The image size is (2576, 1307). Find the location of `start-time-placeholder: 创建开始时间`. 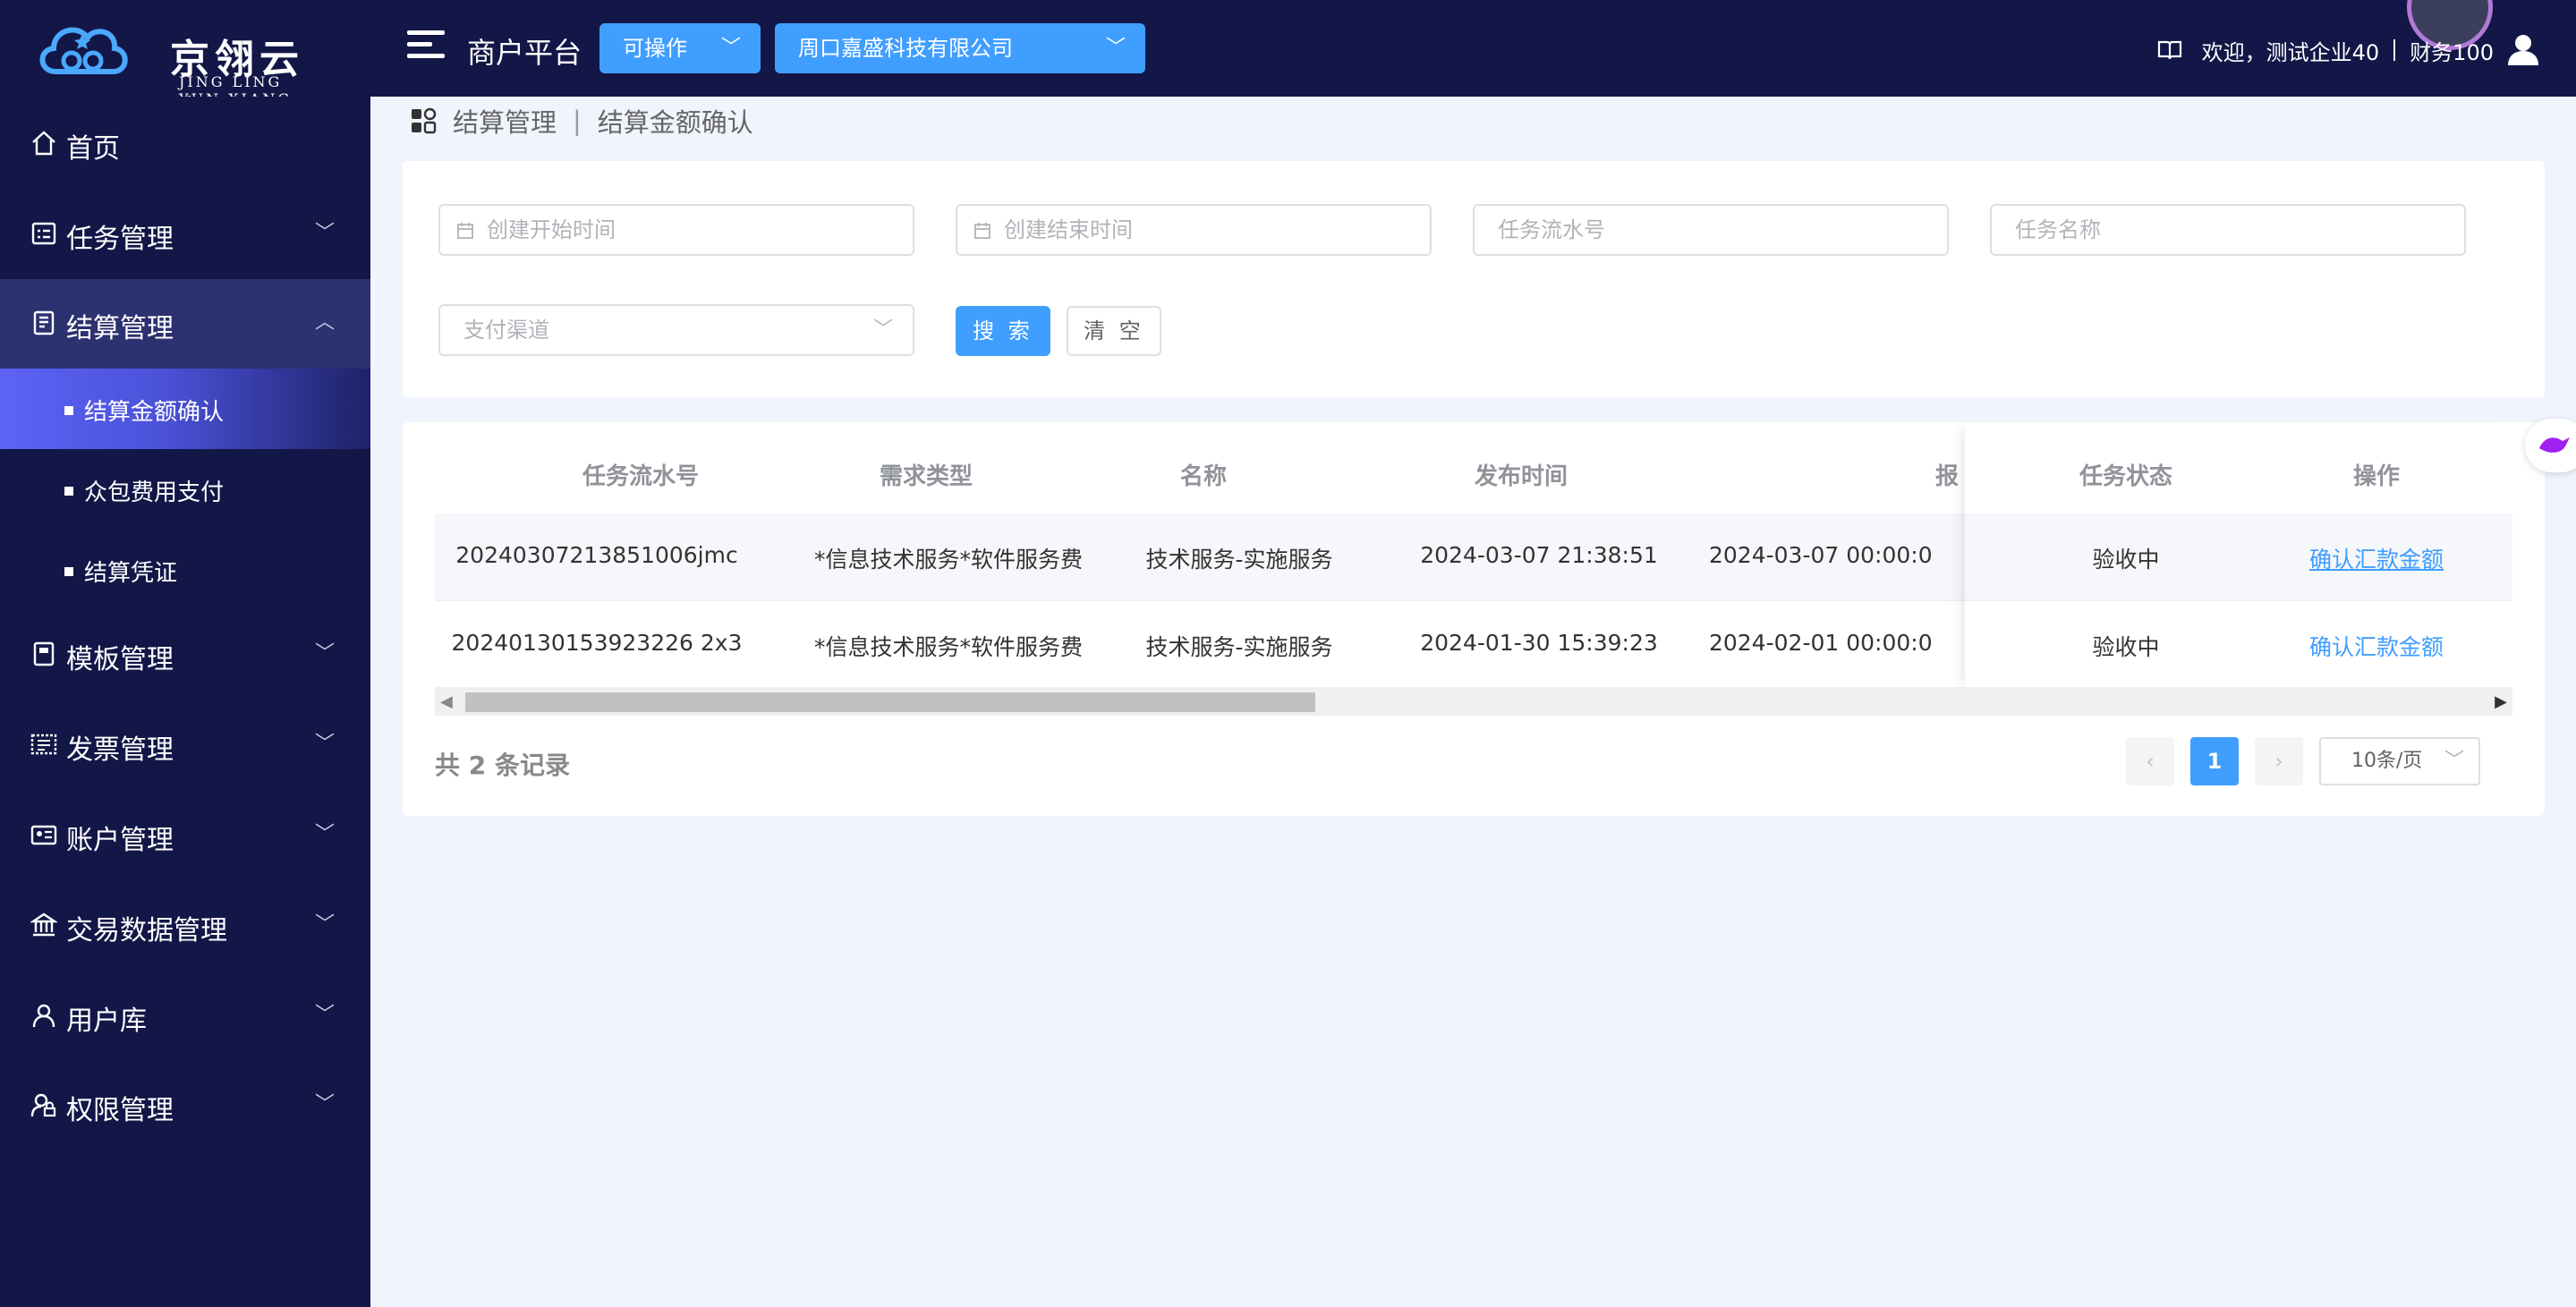

start-time-placeholder: 创建开始时间 is located at coordinates (551, 229).